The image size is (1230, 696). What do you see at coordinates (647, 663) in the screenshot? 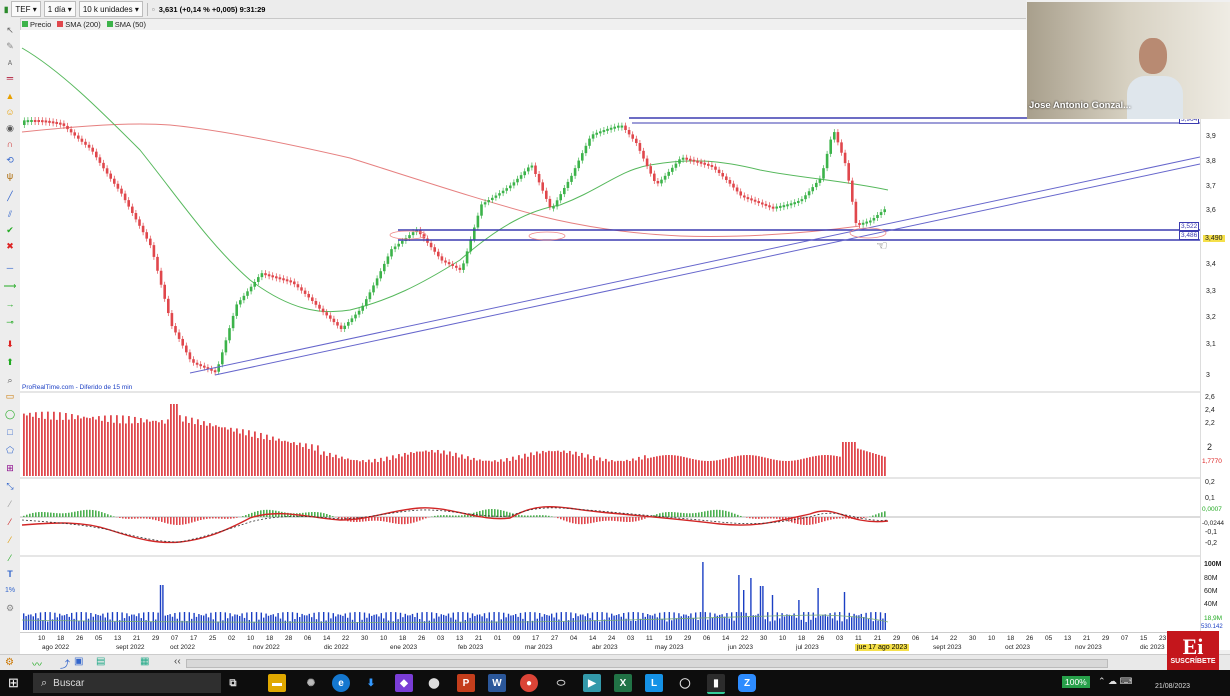
I see `horizontal-scrollbar` at bounding box center [647, 663].